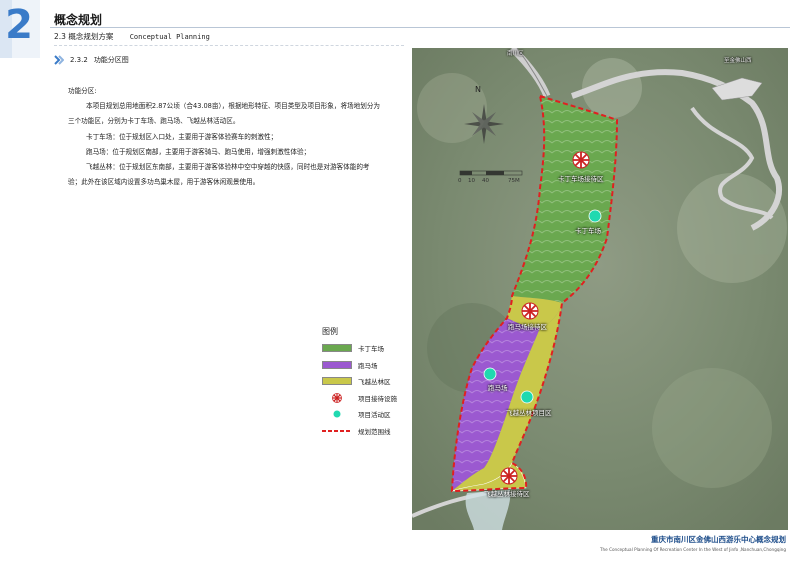  What do you see at coordinates (78, 20) in the screenshot?
I see `chapter-title: 概念规划` at bounding box center [78, 20].